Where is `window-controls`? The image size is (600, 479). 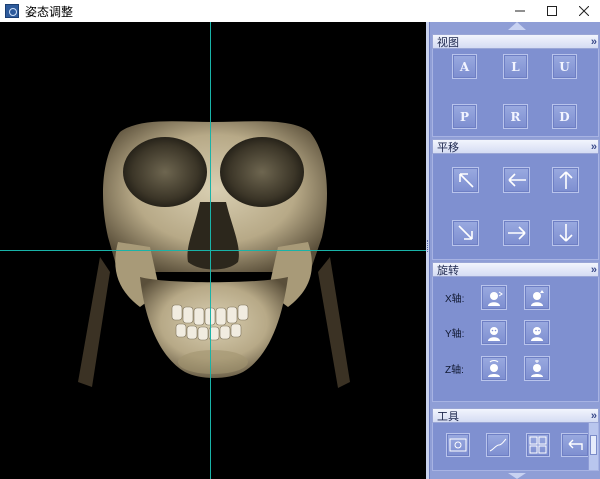
window-controls is located at coordinates (552, 11).